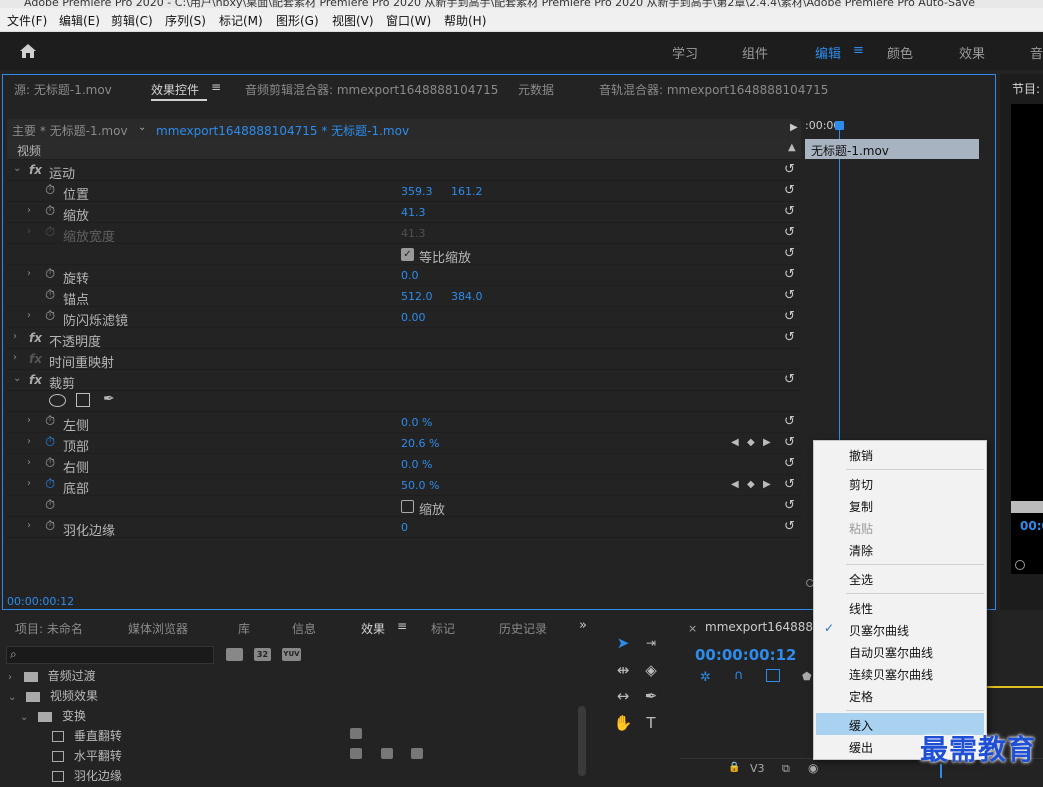 The image size is (1043, 787). What do you see at coordinates (467, 191) in the screenshot?
I see `position-y-value: 161.2` at bounding box center [467, 191].